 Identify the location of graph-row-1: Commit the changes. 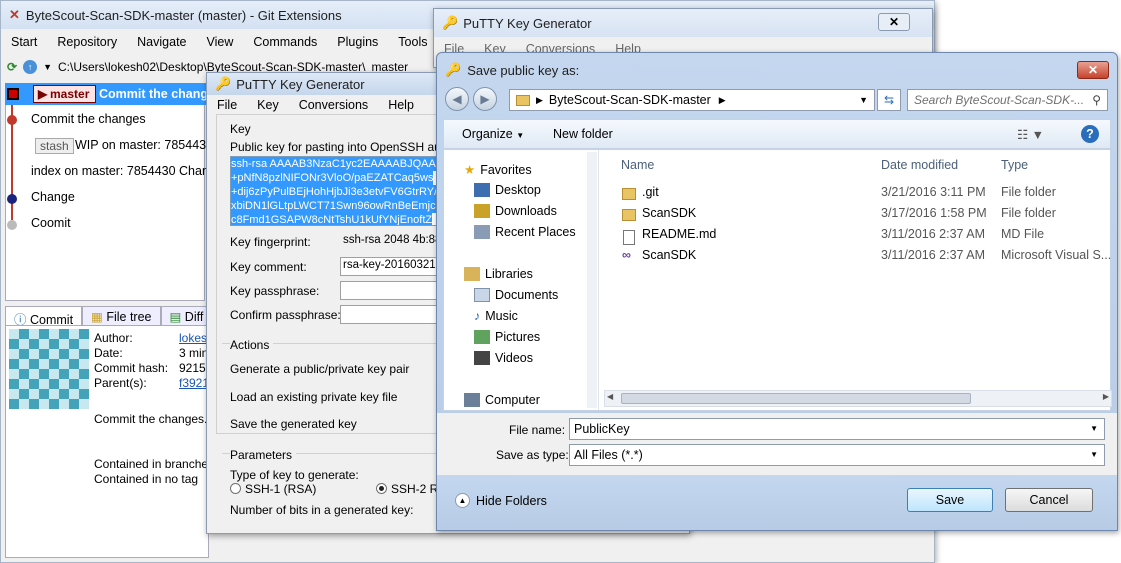
(88, 119).